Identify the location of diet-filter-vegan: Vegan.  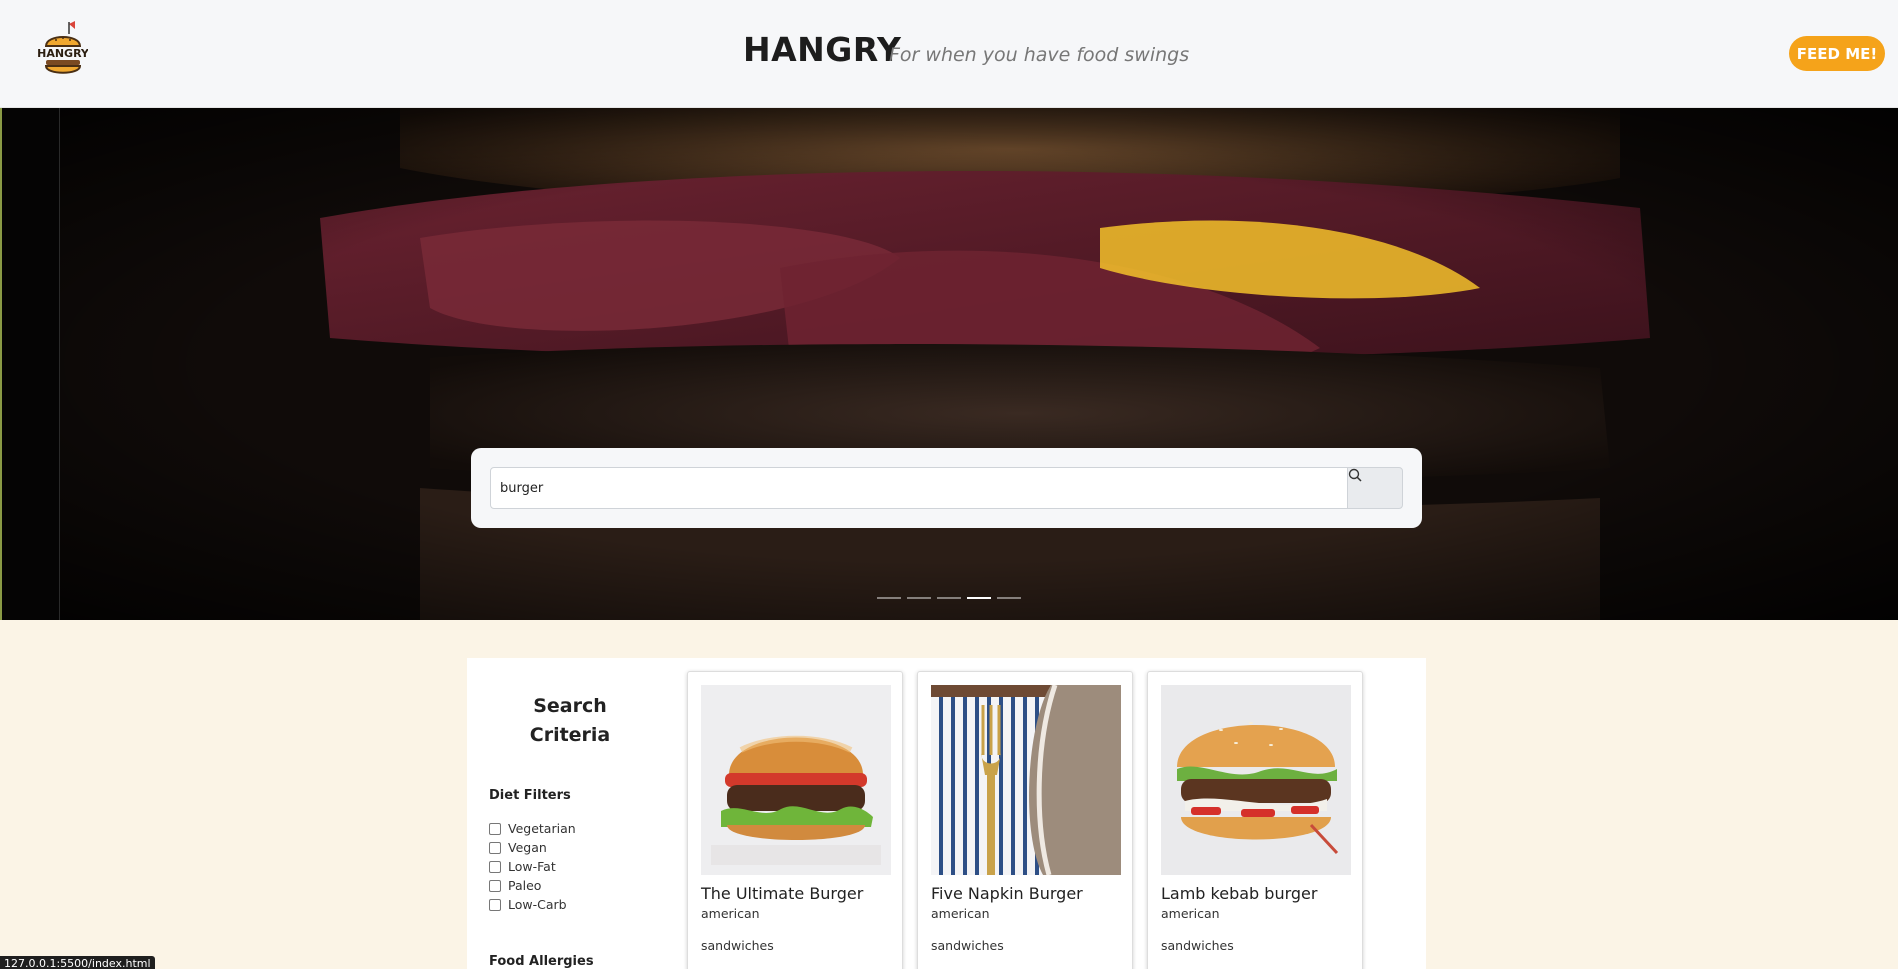
(532, 847).